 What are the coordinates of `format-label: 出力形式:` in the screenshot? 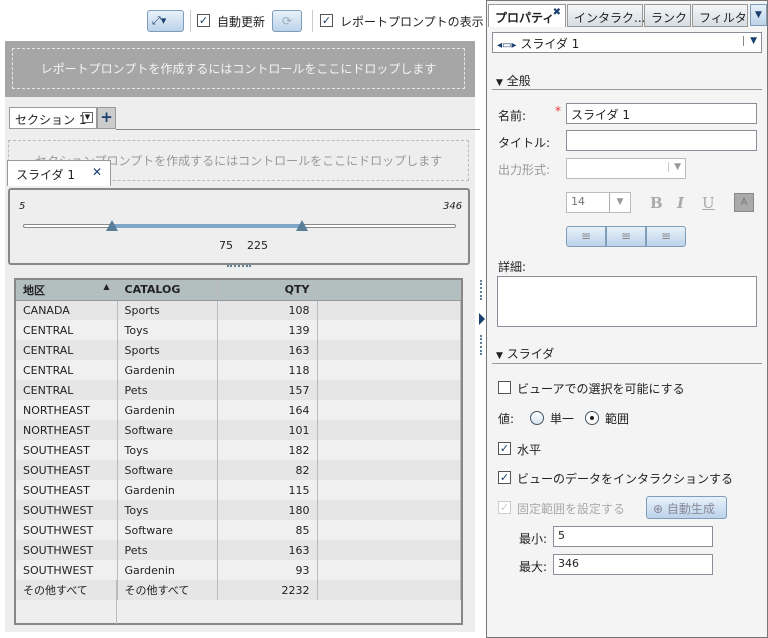 It's located at (524, 170).